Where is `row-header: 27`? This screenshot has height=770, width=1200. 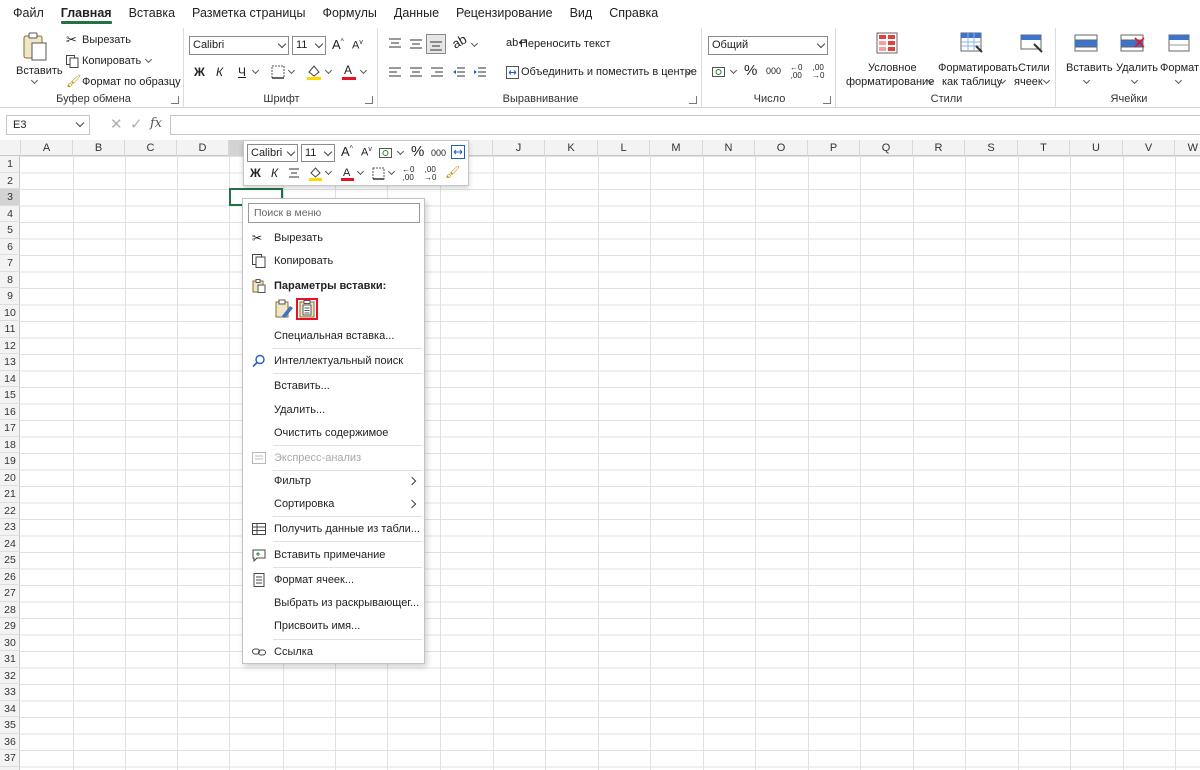 row-header: 27 is located at coordinates (10, 593).